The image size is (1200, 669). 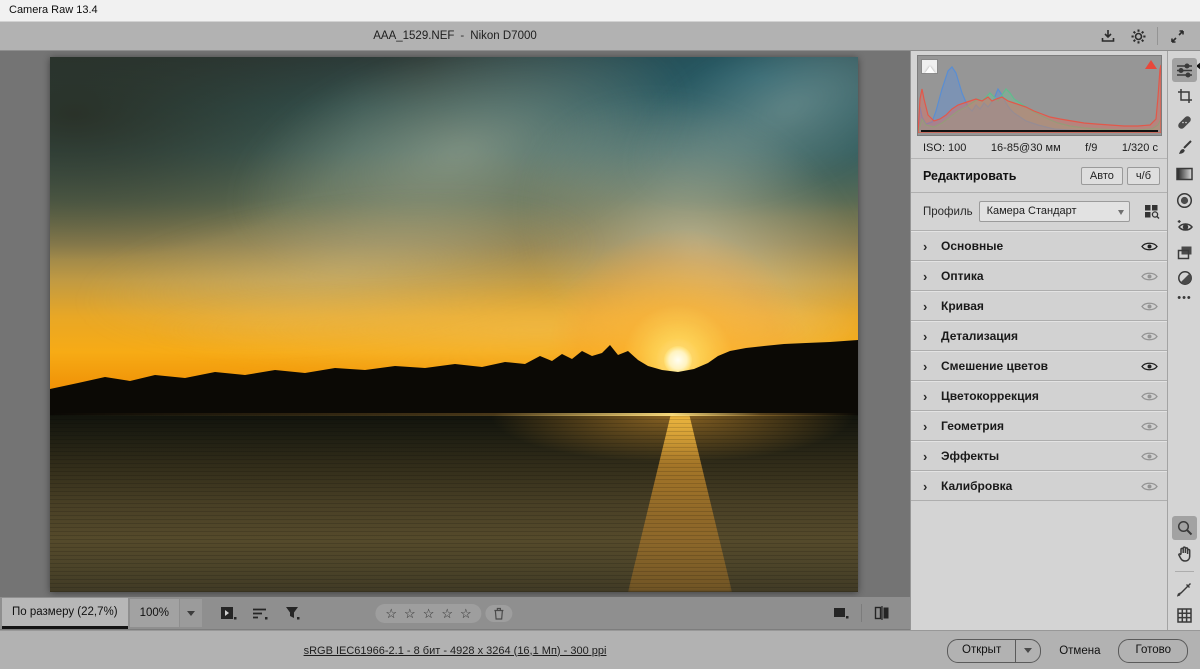 I want to click on filter-icon, so click(x=292, y=613).